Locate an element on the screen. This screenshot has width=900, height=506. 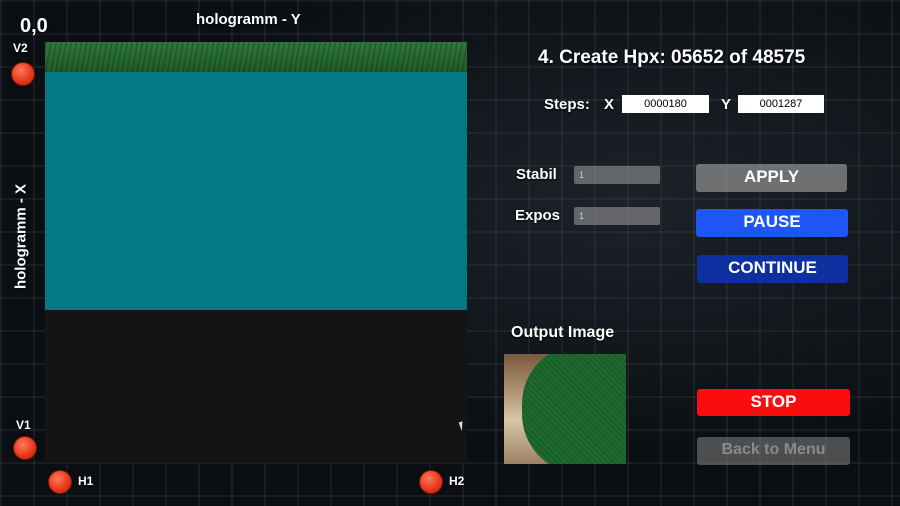
hologram-x-title: hologramm - X is located at coordinates (21, 237).